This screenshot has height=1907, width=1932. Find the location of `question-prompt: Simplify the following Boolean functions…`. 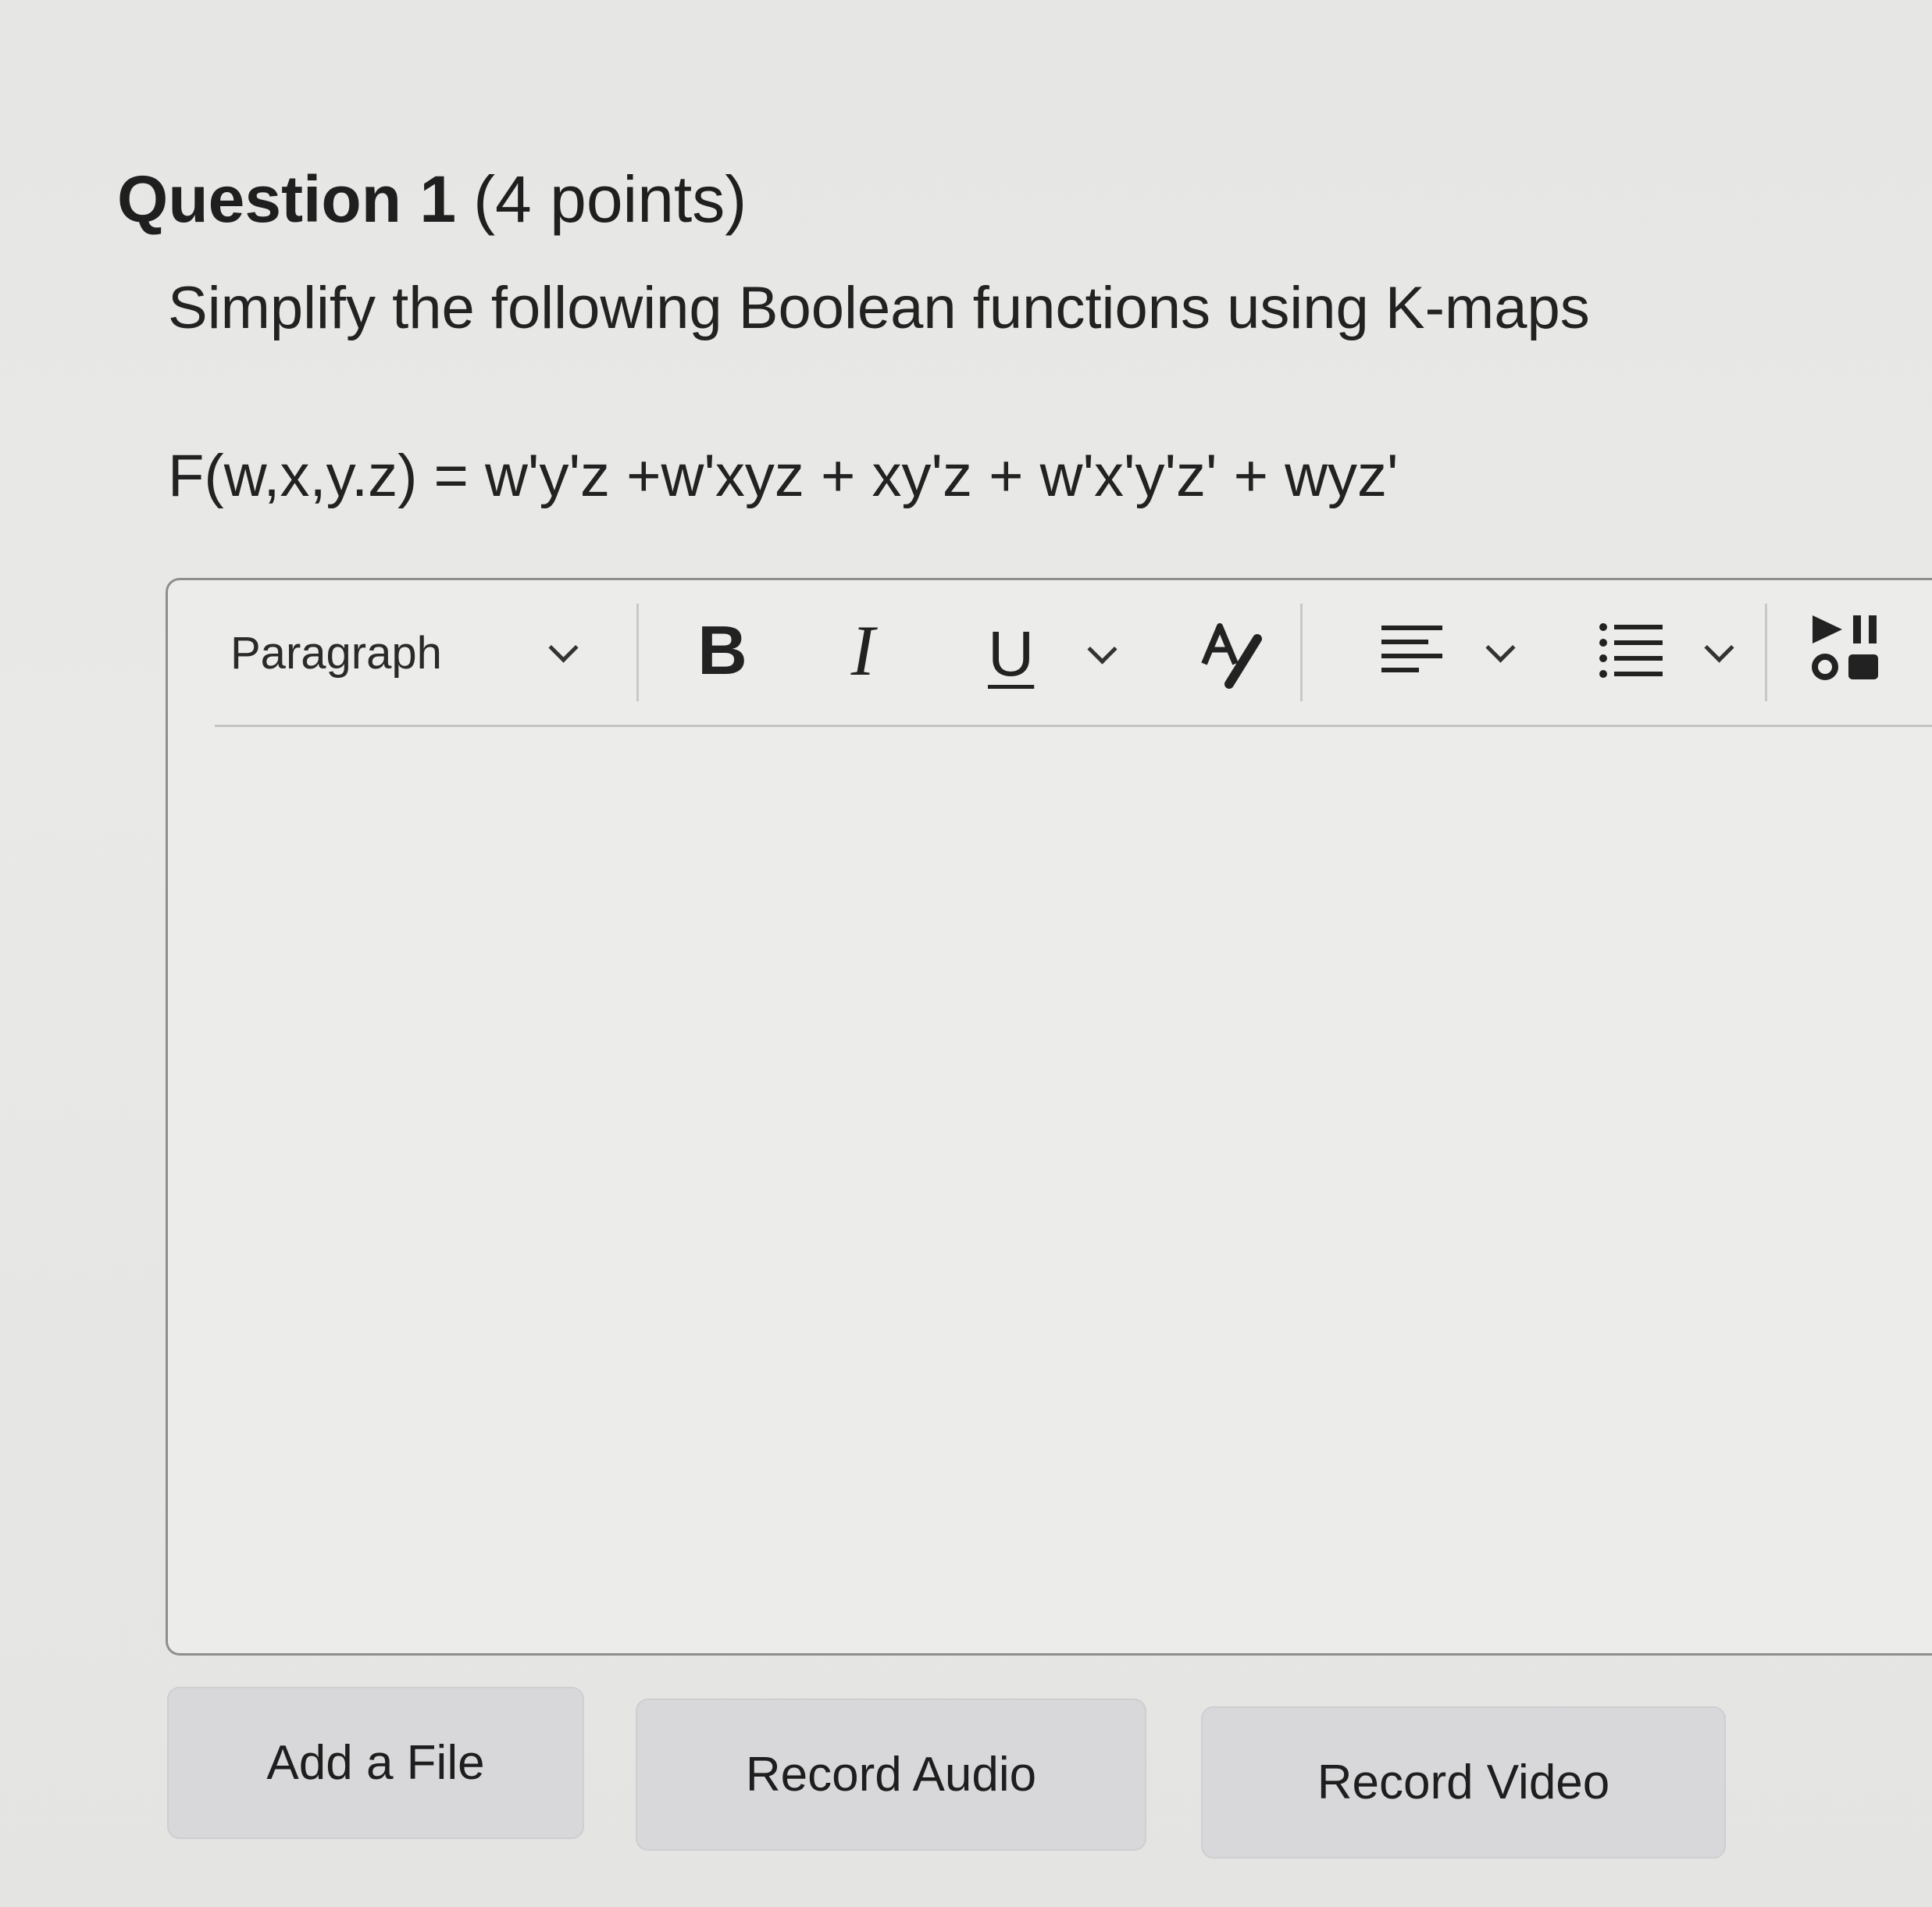

question-prompt: Simplify the following Boolean functions… is located at coordinates (879, 308).